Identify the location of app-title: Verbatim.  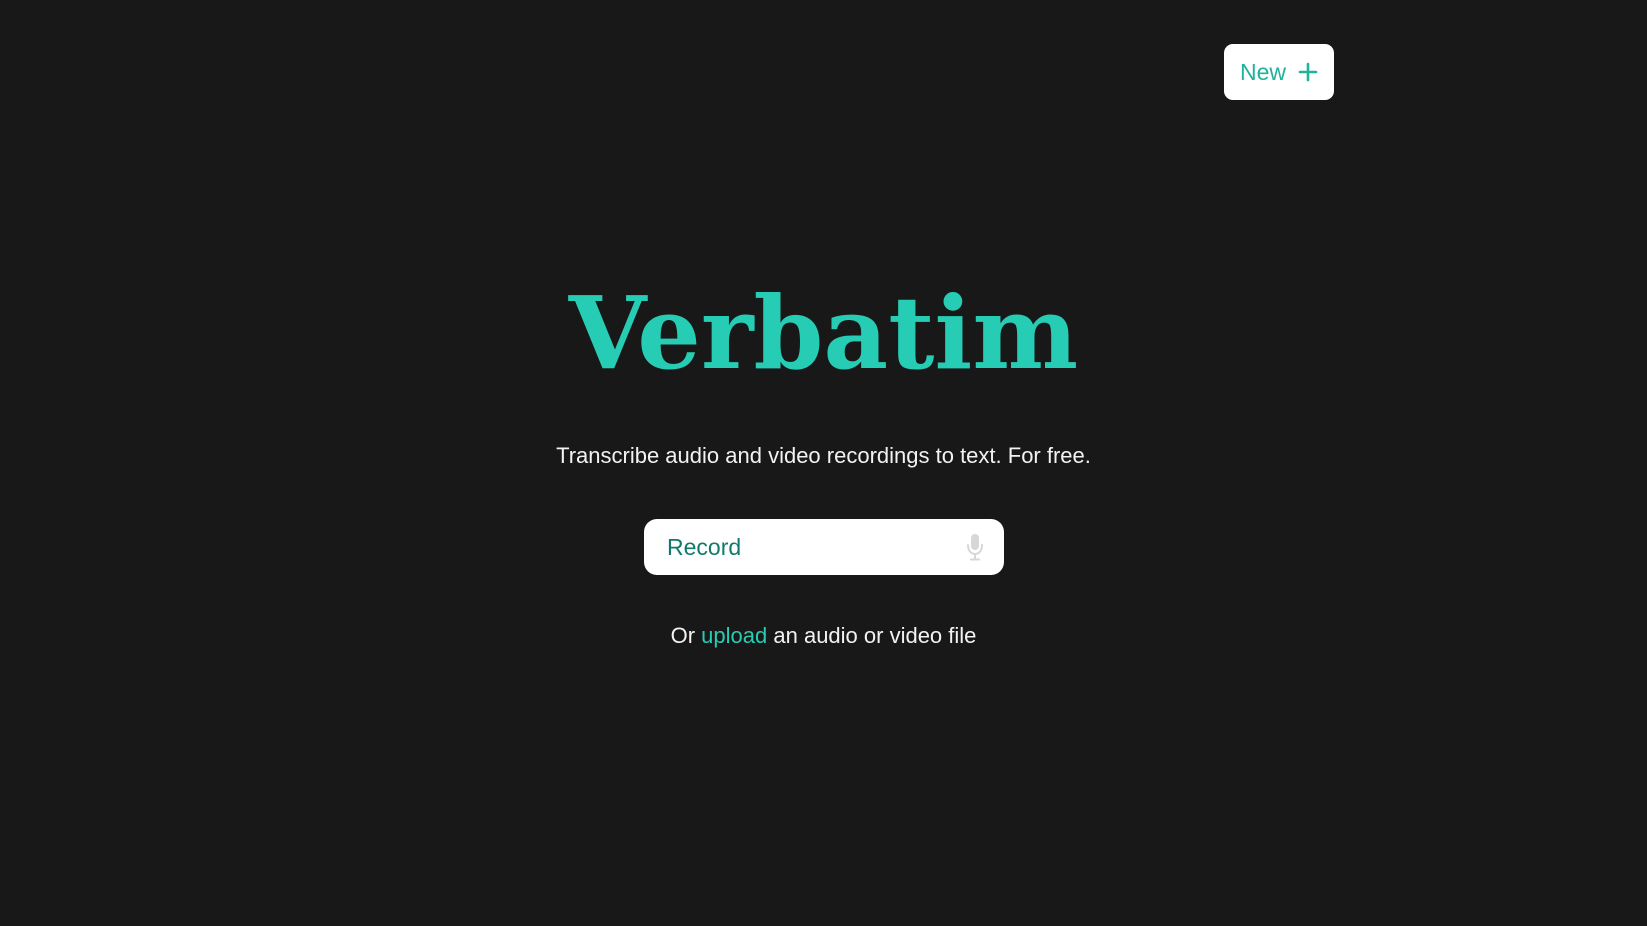
(823, 333).